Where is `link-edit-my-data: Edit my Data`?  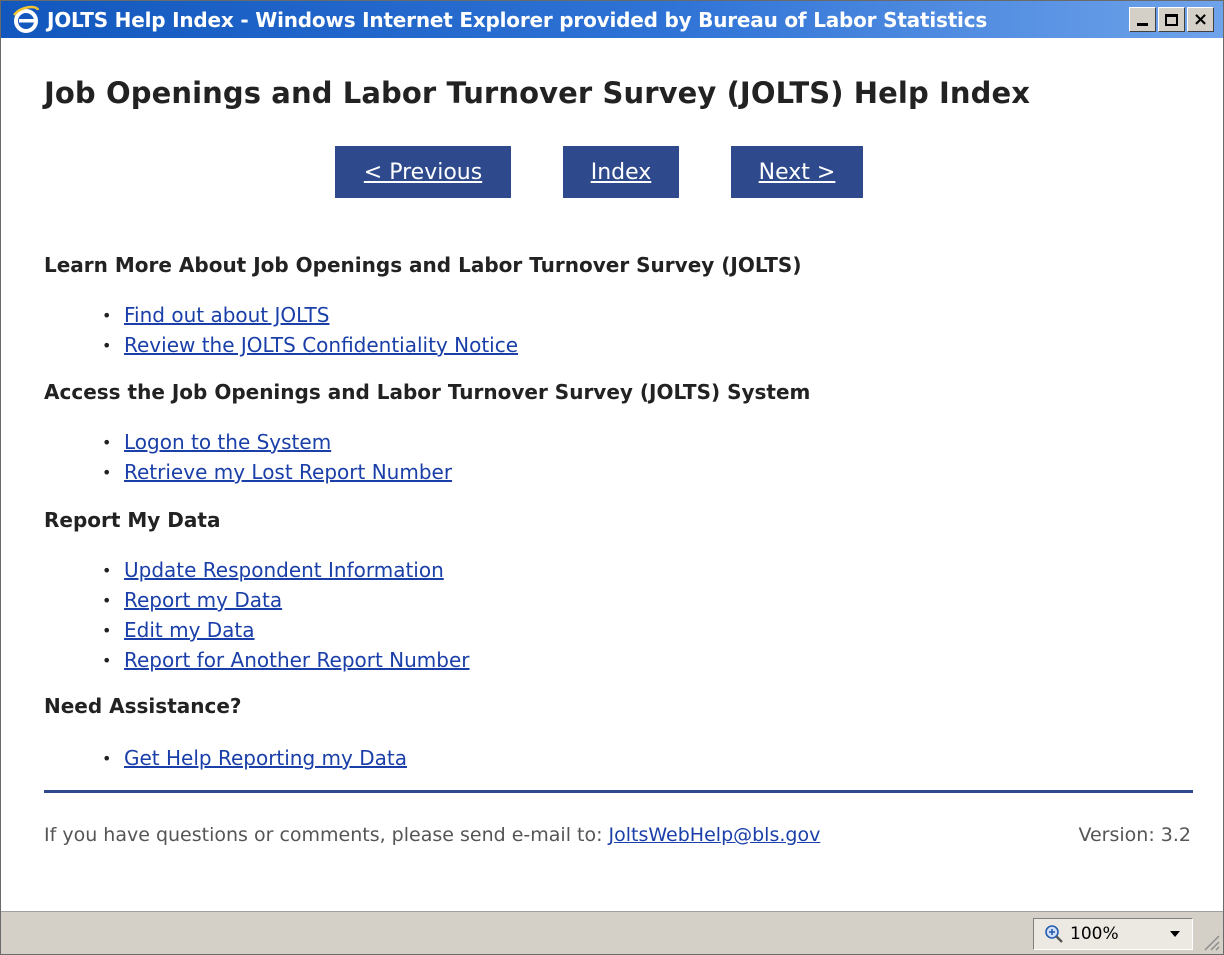 link-edit-my-data: Edit my Data is located at coordinates (189, 630).